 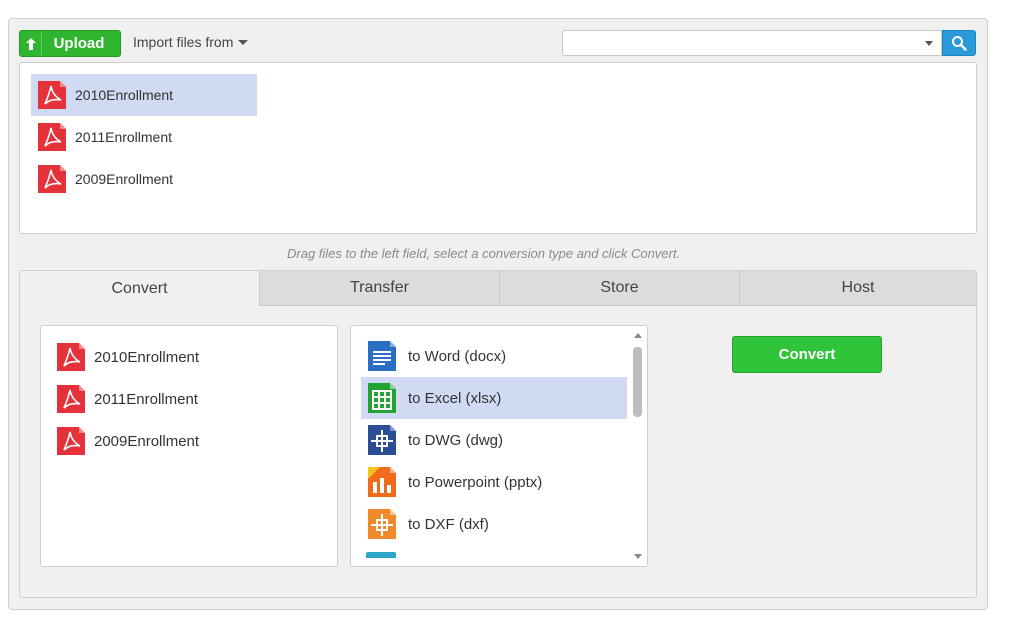 I want to click on upload-button: Upload, so click(x=70, y=43).